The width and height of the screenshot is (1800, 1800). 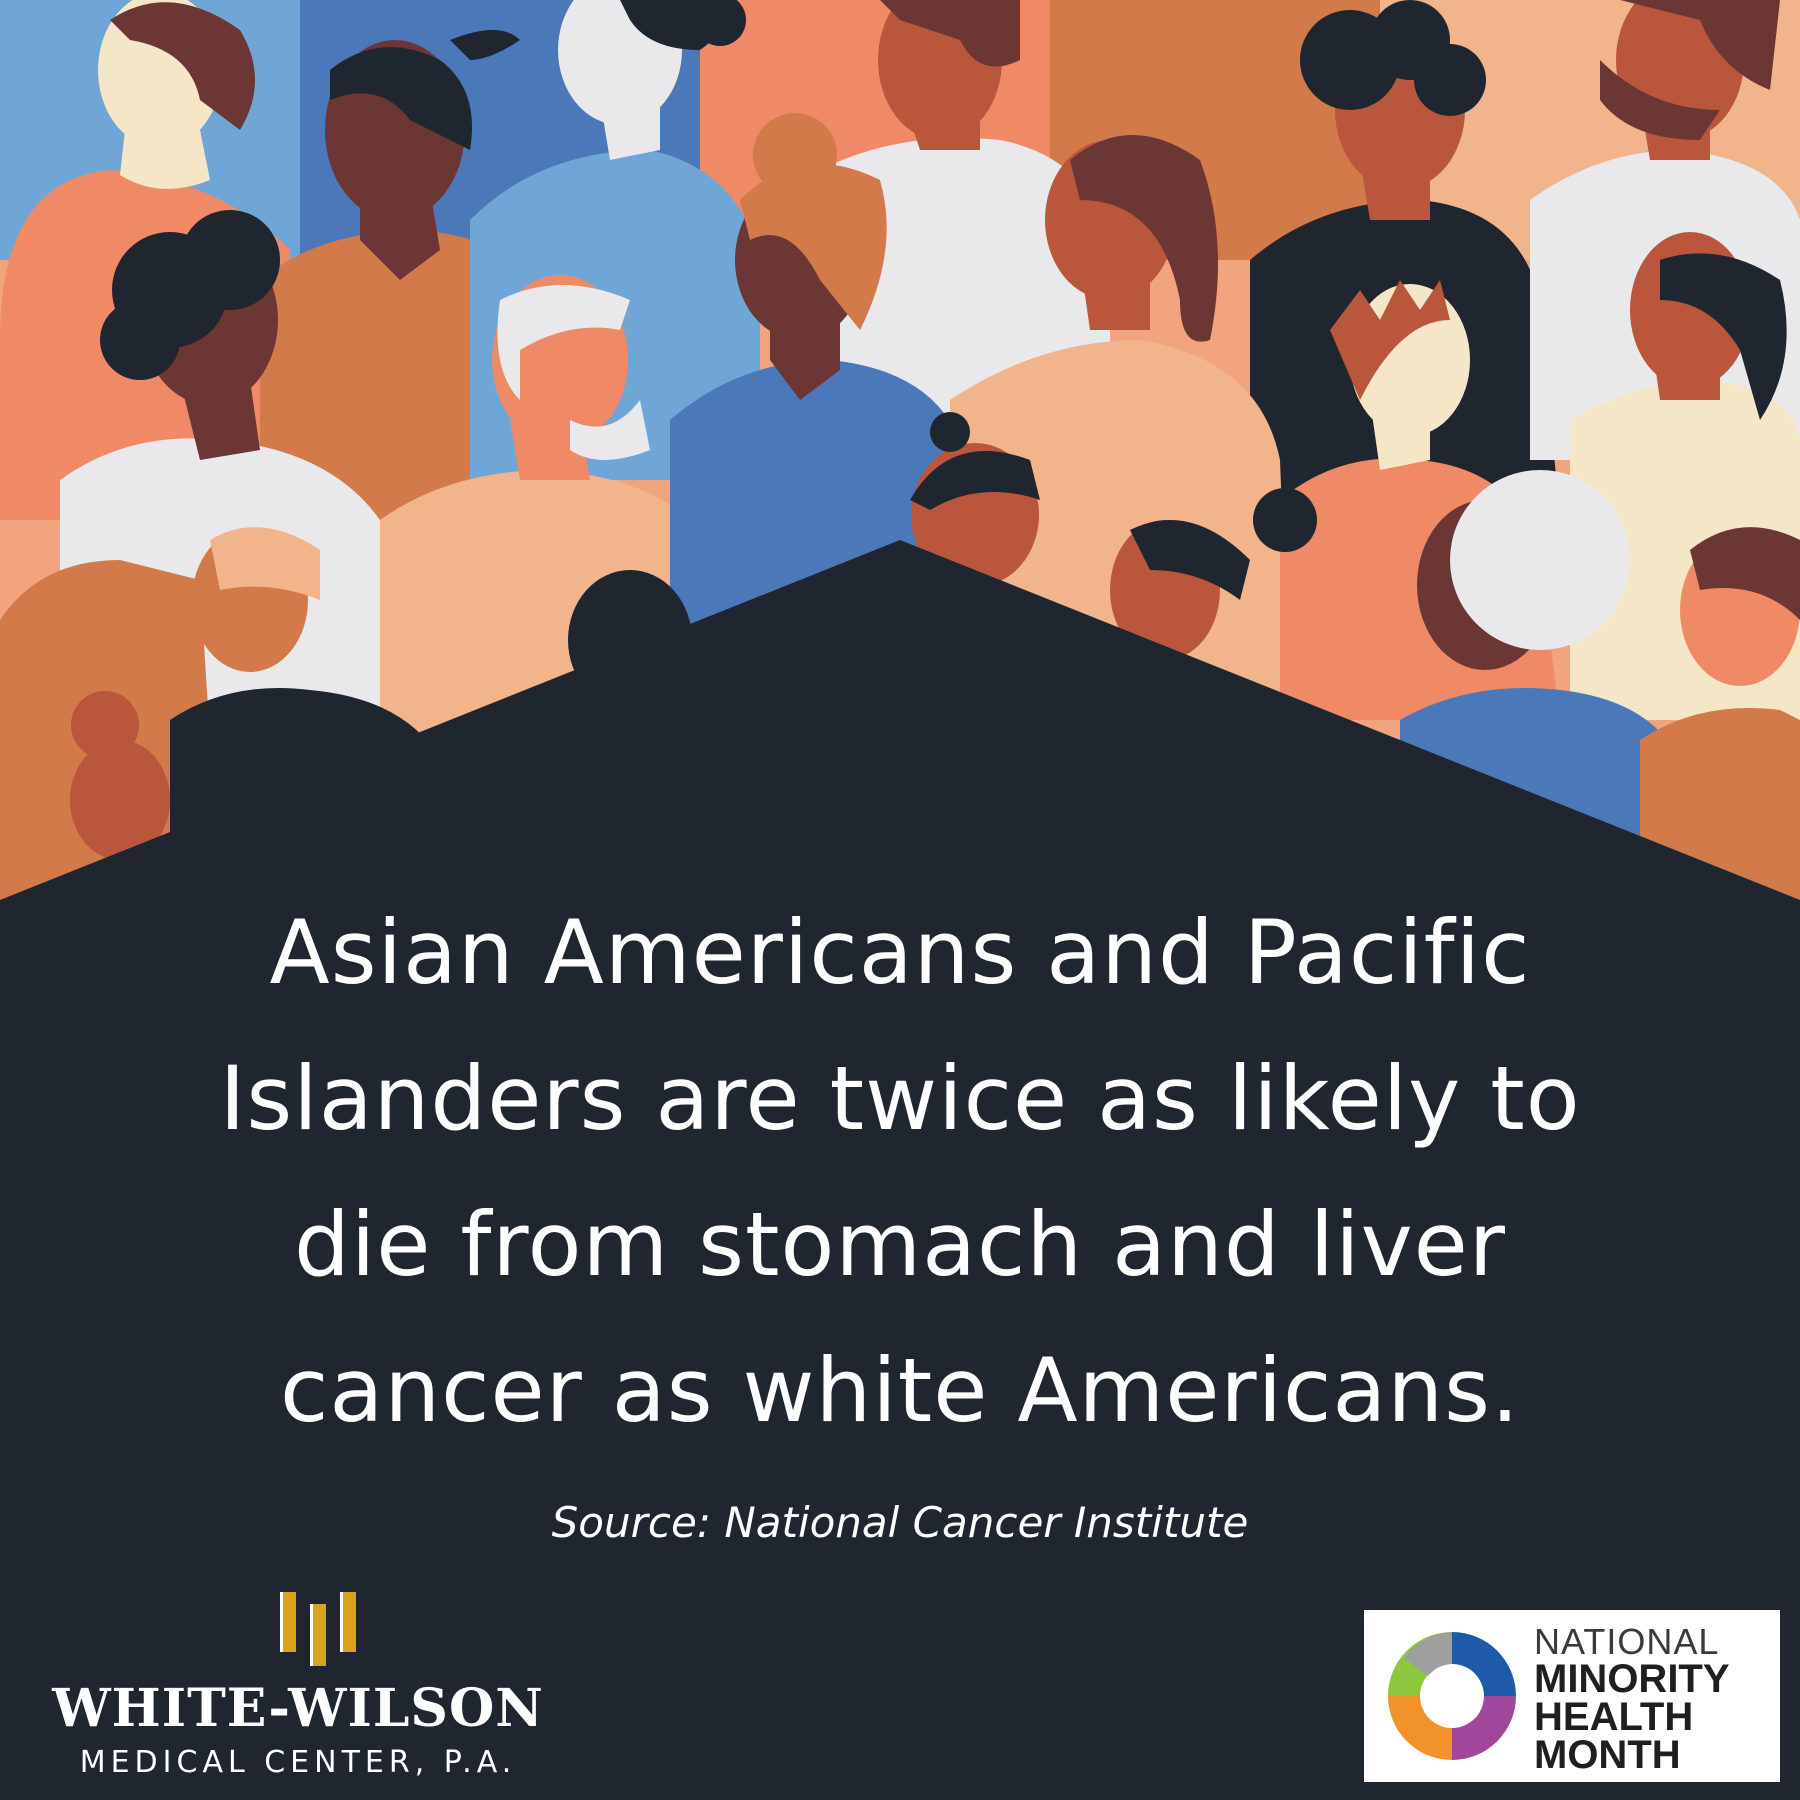 I want to click on headline-line-1: Asian Americans and Pacific, so click(x=900, y=952).